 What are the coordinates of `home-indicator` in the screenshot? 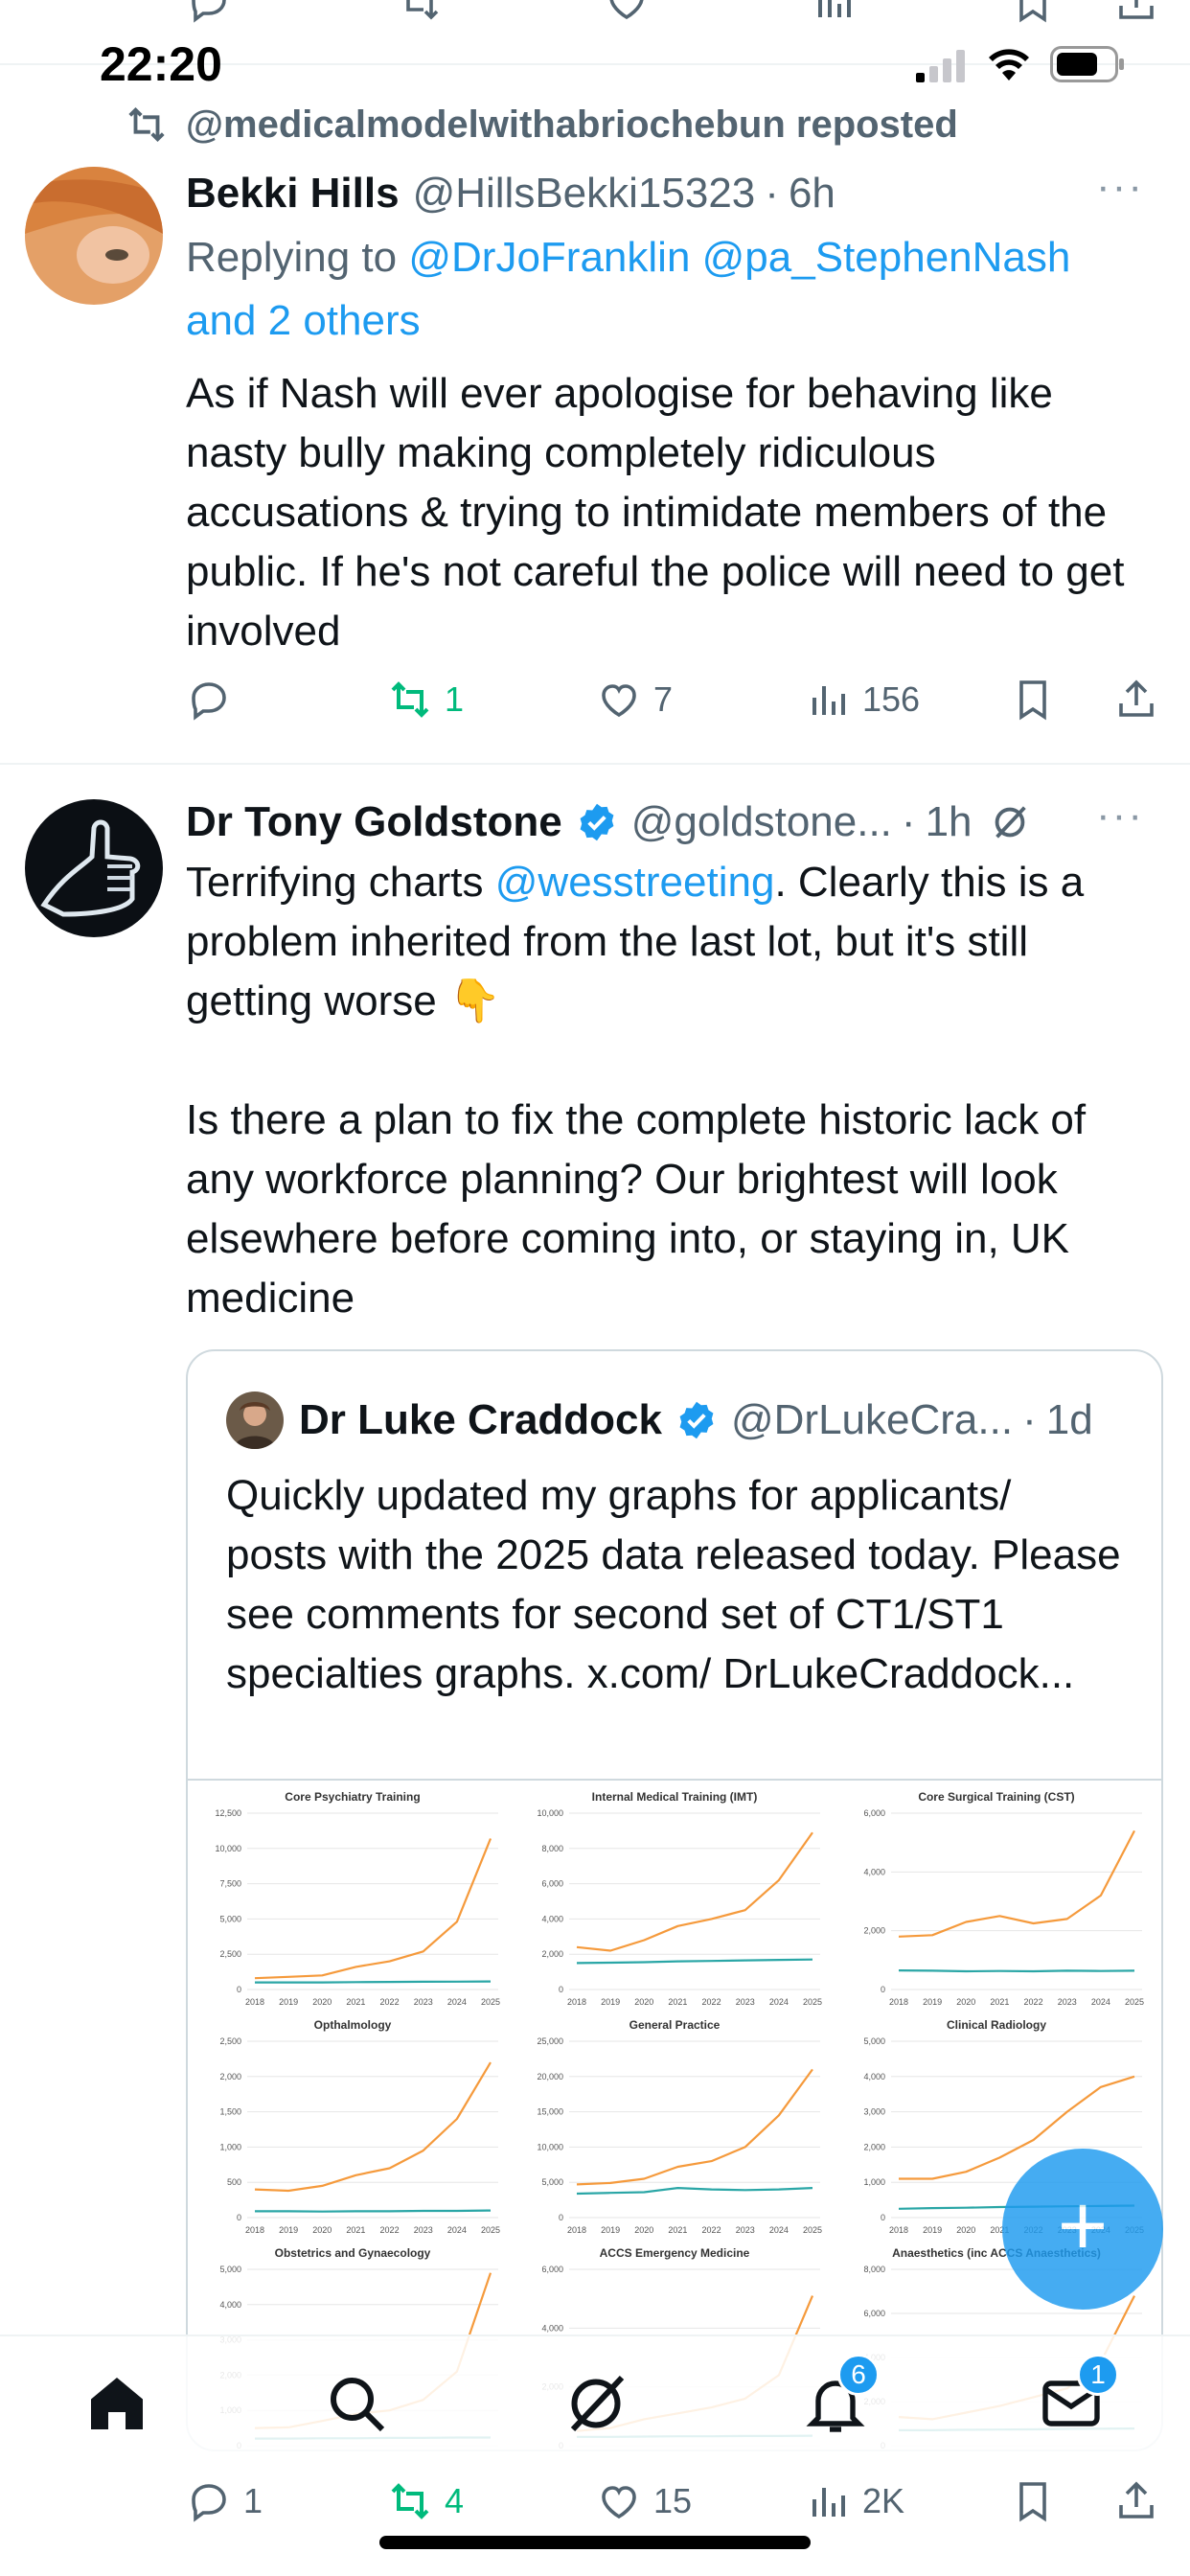 It's located at (595, 2542).